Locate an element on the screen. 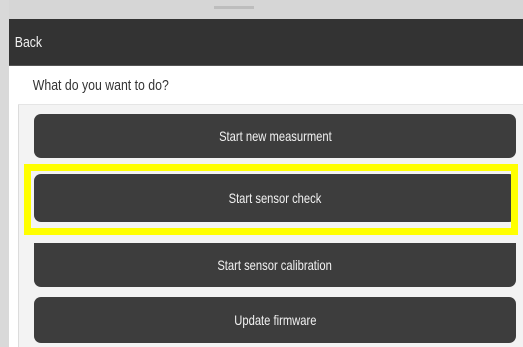 Image resolution: width=523 pixels, height=347 pixels. update-firmware-label: Update firmware is located at coordinates (275, 320).